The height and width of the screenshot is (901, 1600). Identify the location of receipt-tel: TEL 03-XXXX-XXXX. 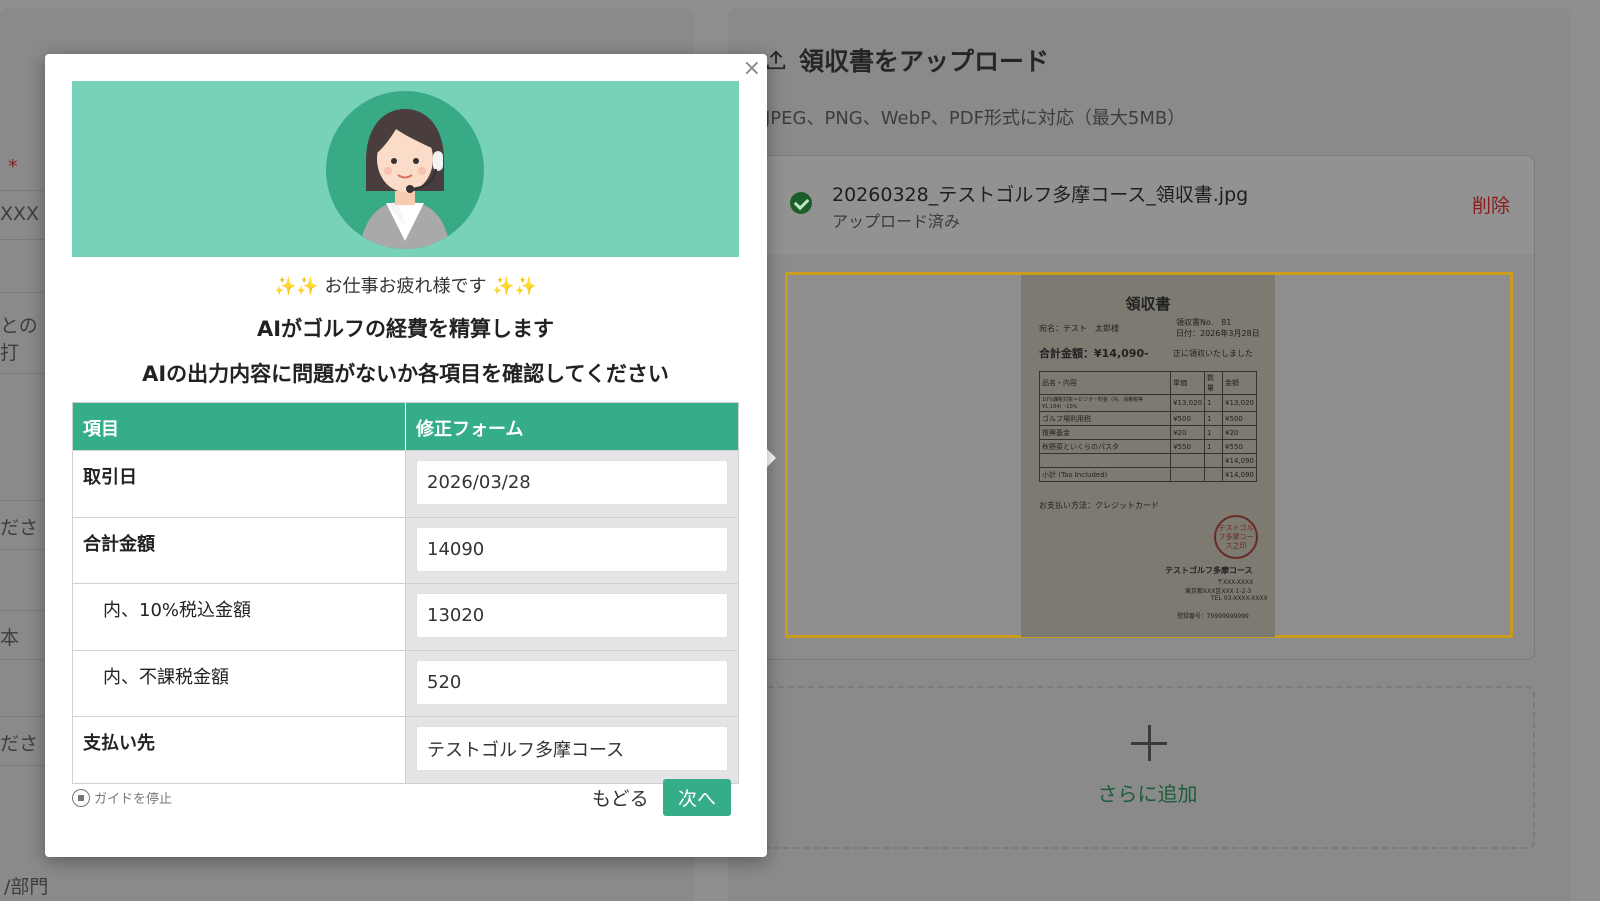
(1239, 598).